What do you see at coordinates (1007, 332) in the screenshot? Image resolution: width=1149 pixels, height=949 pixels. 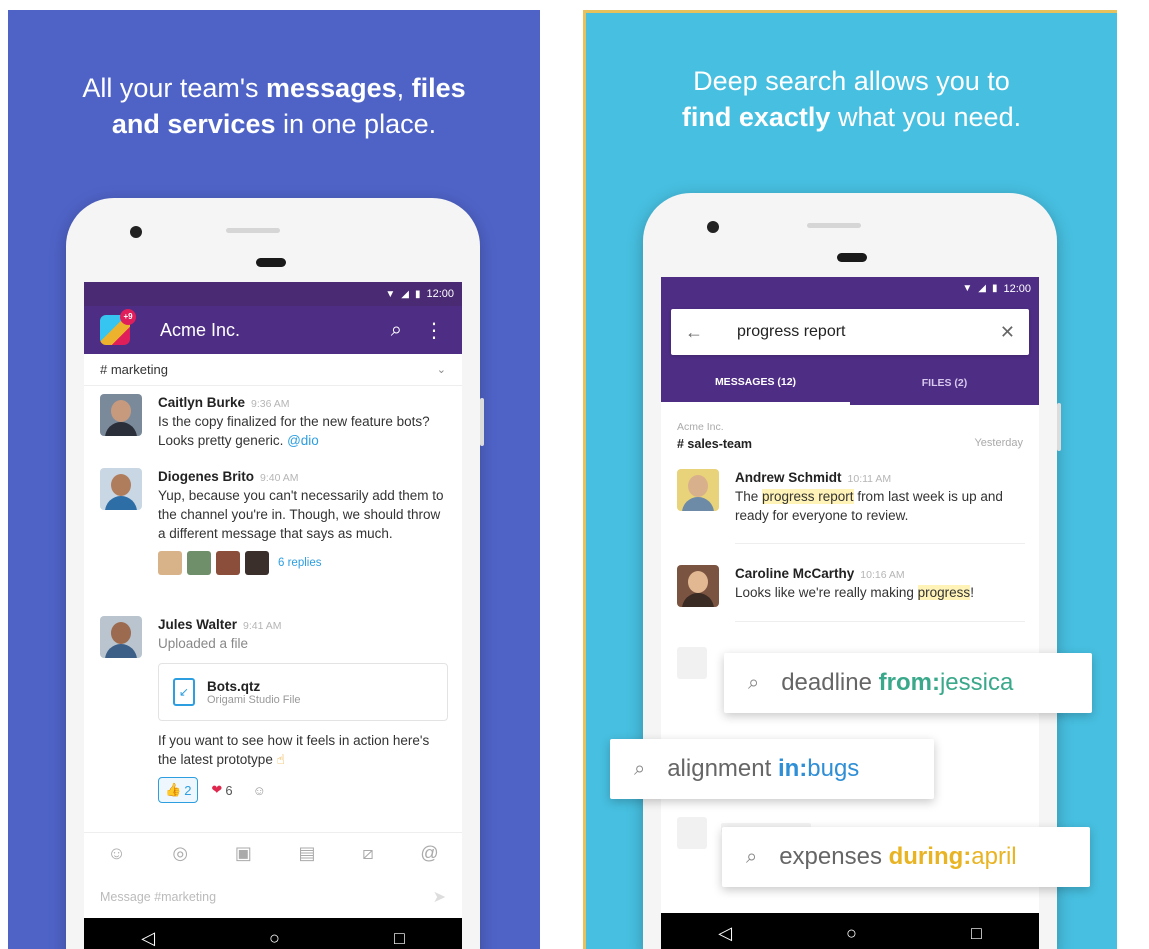 I see `clear-icon: ✕` at bounding box center [1007, 332].